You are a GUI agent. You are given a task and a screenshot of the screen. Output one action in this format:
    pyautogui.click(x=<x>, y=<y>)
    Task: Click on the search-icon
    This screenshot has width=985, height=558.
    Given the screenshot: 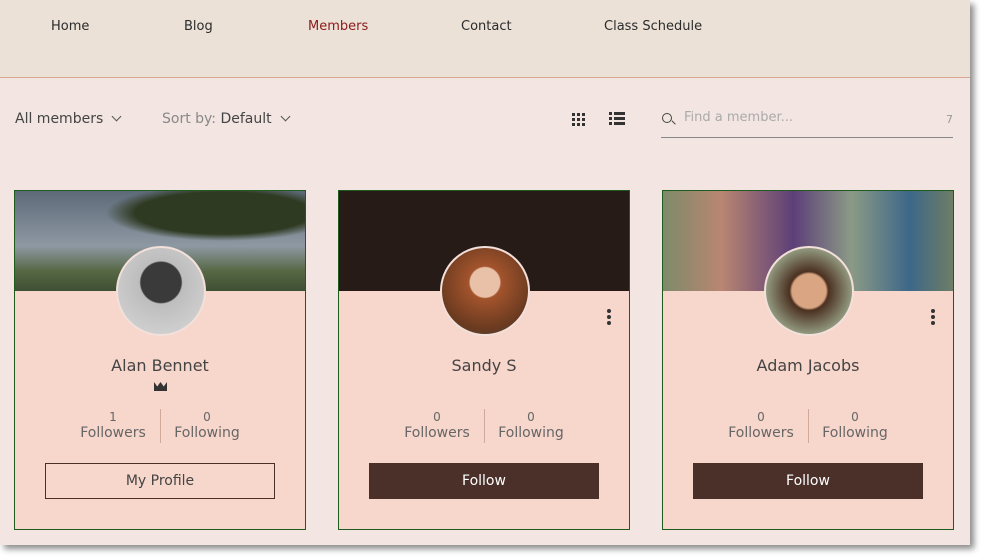 What is the action you would take?
    pyautogui.click(x=667, y=118)
    